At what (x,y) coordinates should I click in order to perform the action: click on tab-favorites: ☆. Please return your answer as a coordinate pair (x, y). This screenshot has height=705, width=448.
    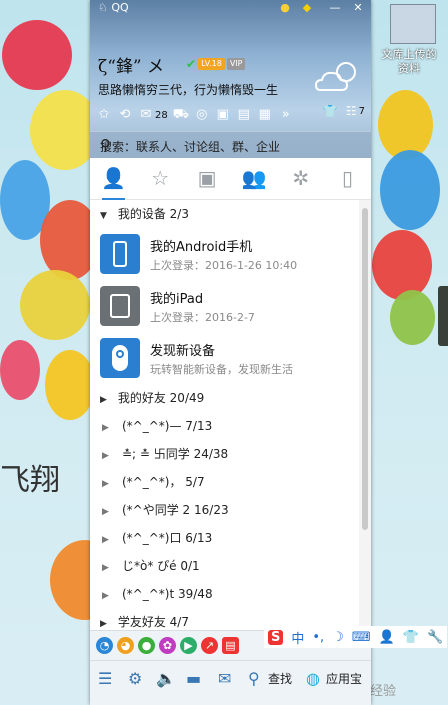
    Looking at the image, I should click on (160, 178).